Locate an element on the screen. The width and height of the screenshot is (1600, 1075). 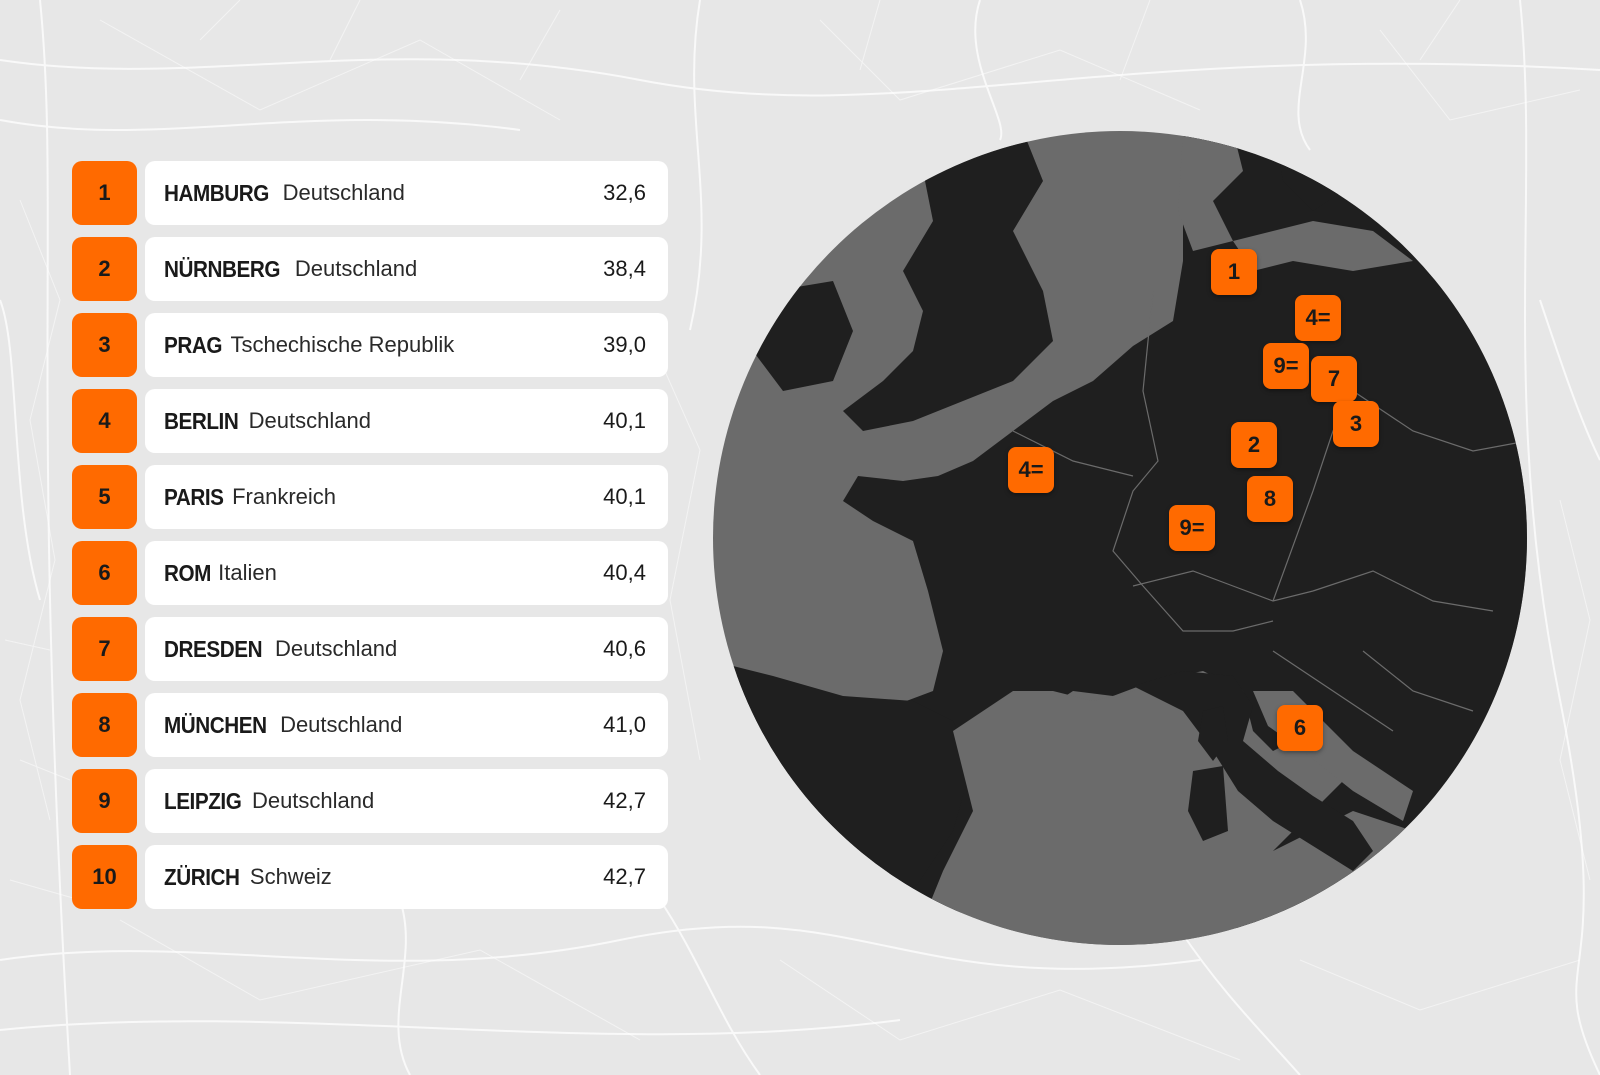
map-marker: 2 is located at coordinates (1254, 445).